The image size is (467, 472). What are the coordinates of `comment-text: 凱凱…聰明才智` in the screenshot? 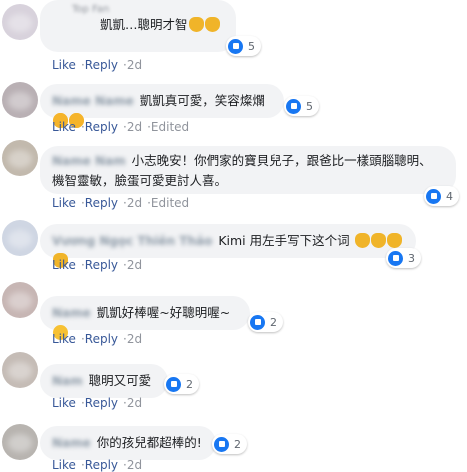 It's located at (144, 24).